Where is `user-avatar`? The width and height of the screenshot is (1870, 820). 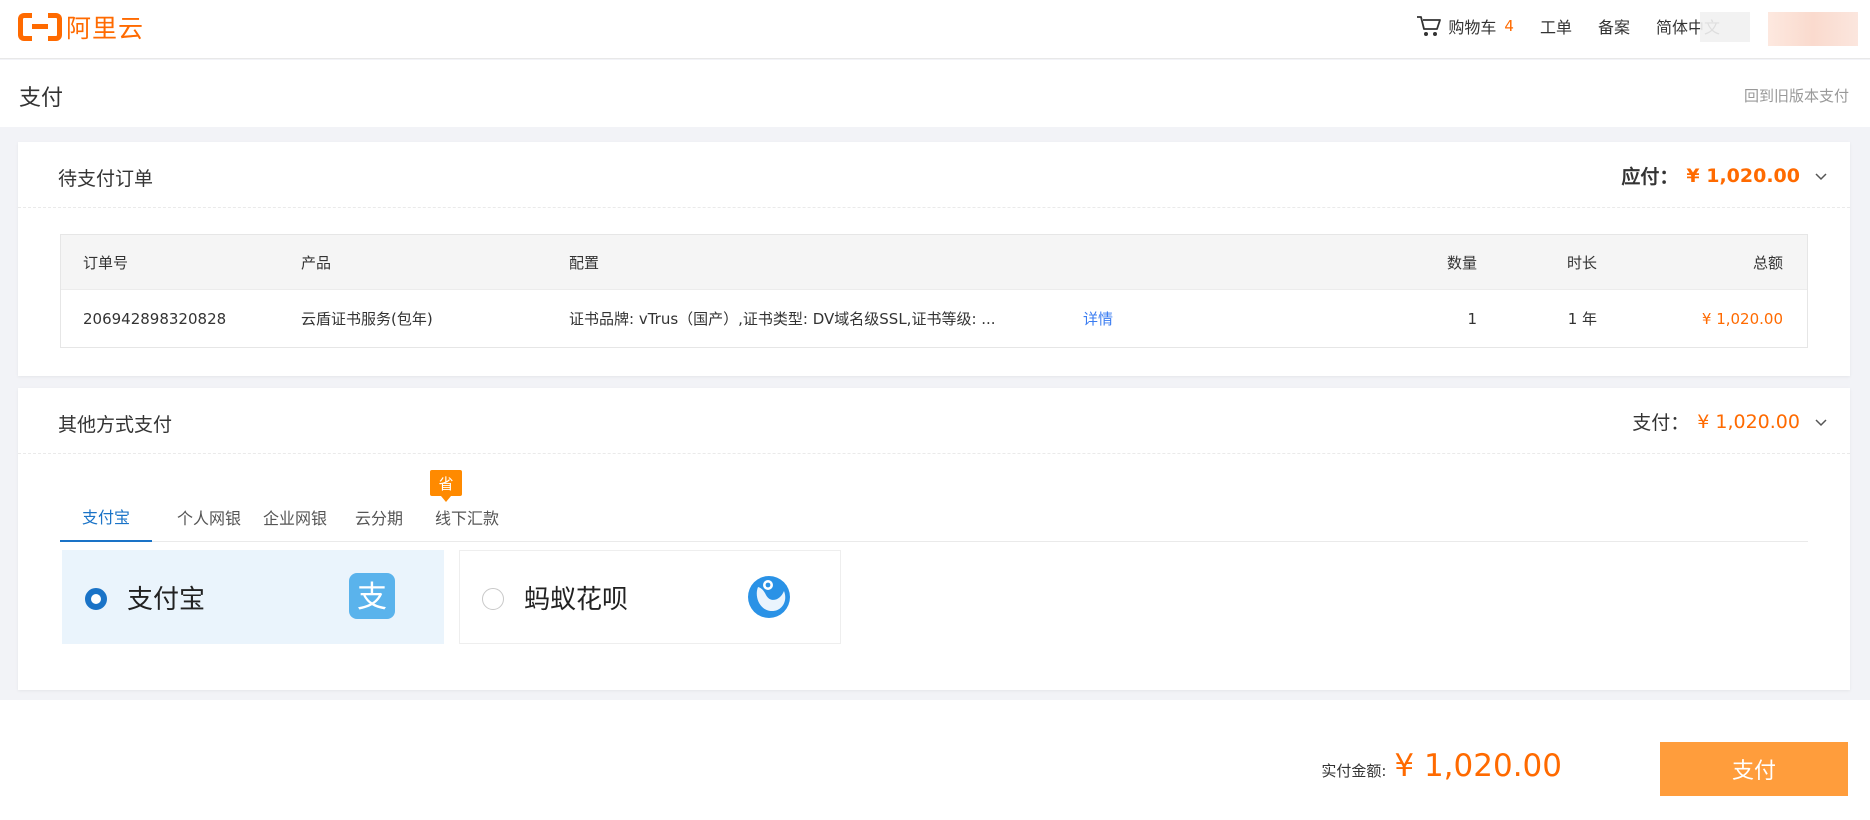
user-avatar is located at coordinates (1813, 29).